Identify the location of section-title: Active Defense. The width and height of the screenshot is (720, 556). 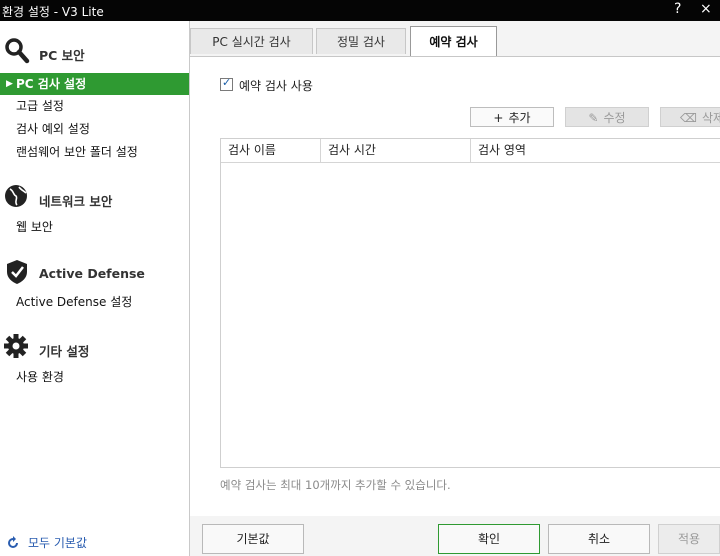
(92, 273).